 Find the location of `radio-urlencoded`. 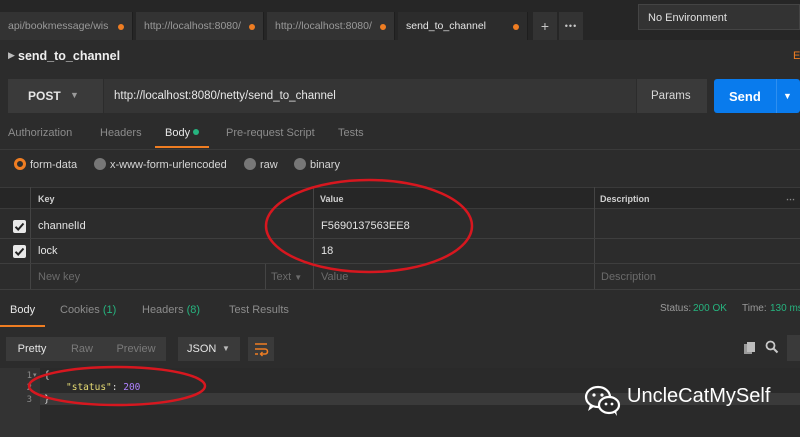

radio-urlencoded is located at coordinates (100, 164).